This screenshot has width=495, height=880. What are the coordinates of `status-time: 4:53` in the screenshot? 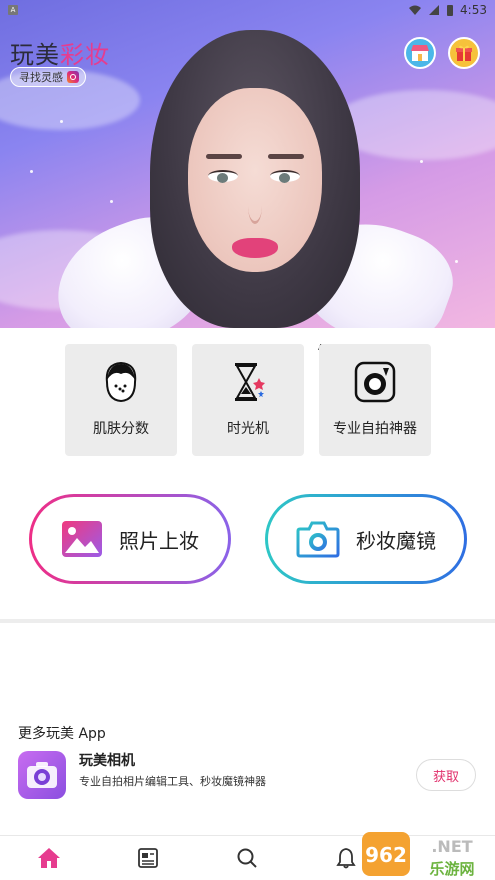 It's located at (473, 10).